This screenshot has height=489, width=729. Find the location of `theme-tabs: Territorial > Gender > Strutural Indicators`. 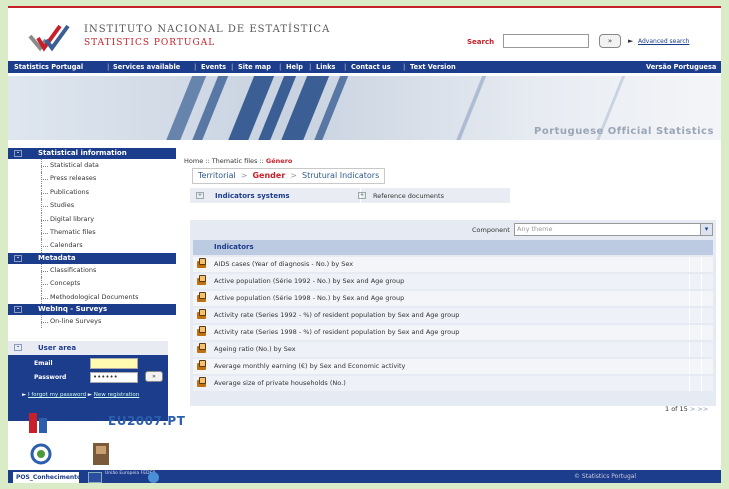

theme-tabs: Territorial > Gender > Strutural Indicators is located at coordinates (289, 176).